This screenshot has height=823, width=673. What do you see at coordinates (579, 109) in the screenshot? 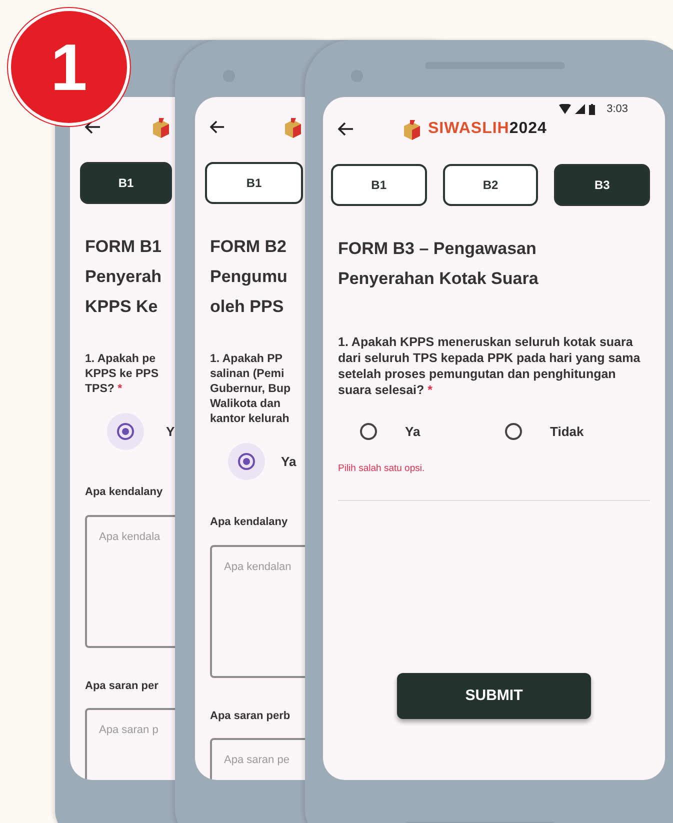
I see `signal-icon` at bounding box center [579, 109].